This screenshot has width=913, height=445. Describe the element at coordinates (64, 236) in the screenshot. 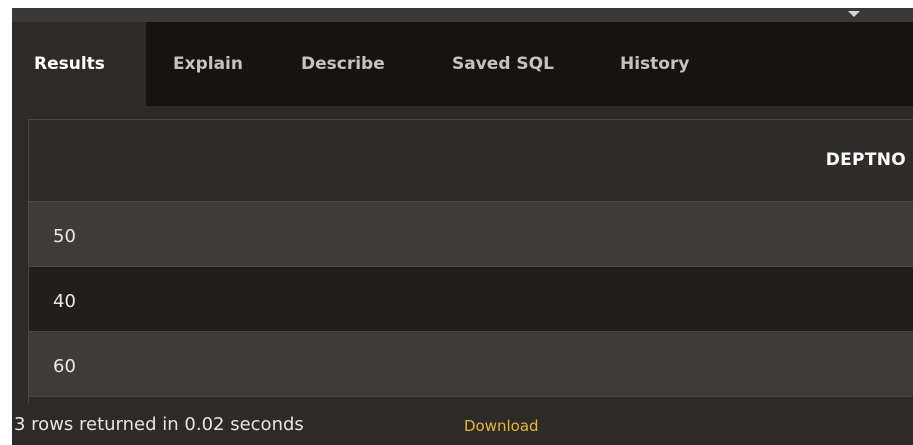

I see `table-cell-deptno: 50` at that location.